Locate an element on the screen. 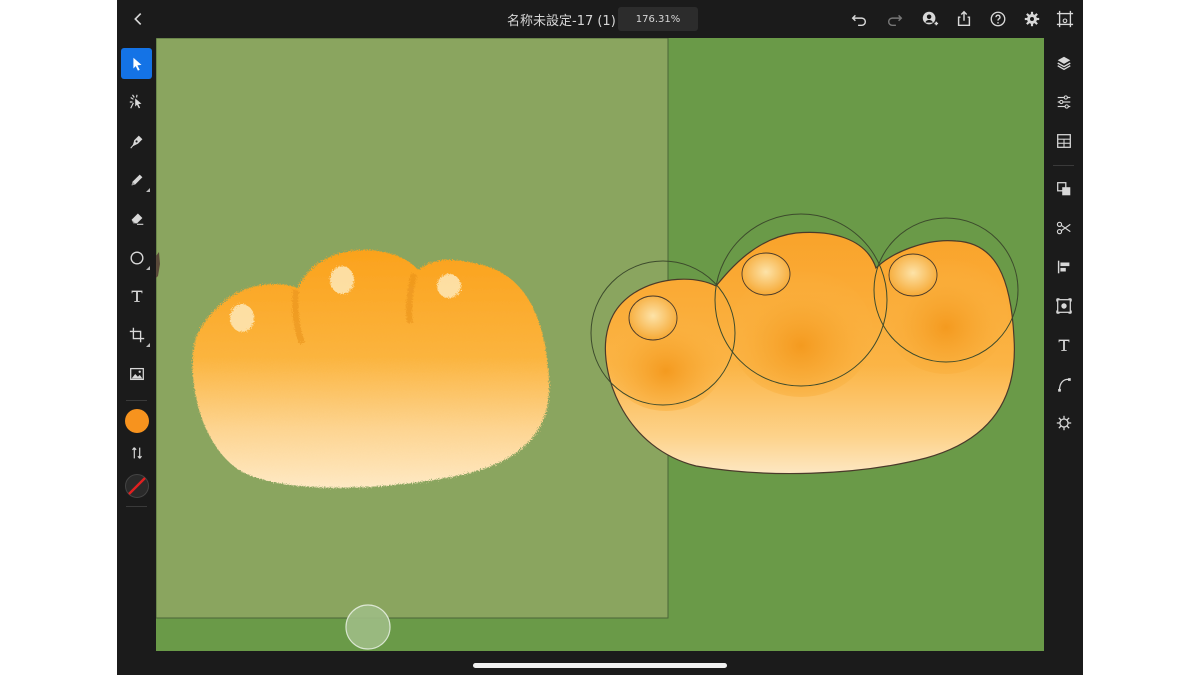  share-icon is located at coordinates (964, 18).